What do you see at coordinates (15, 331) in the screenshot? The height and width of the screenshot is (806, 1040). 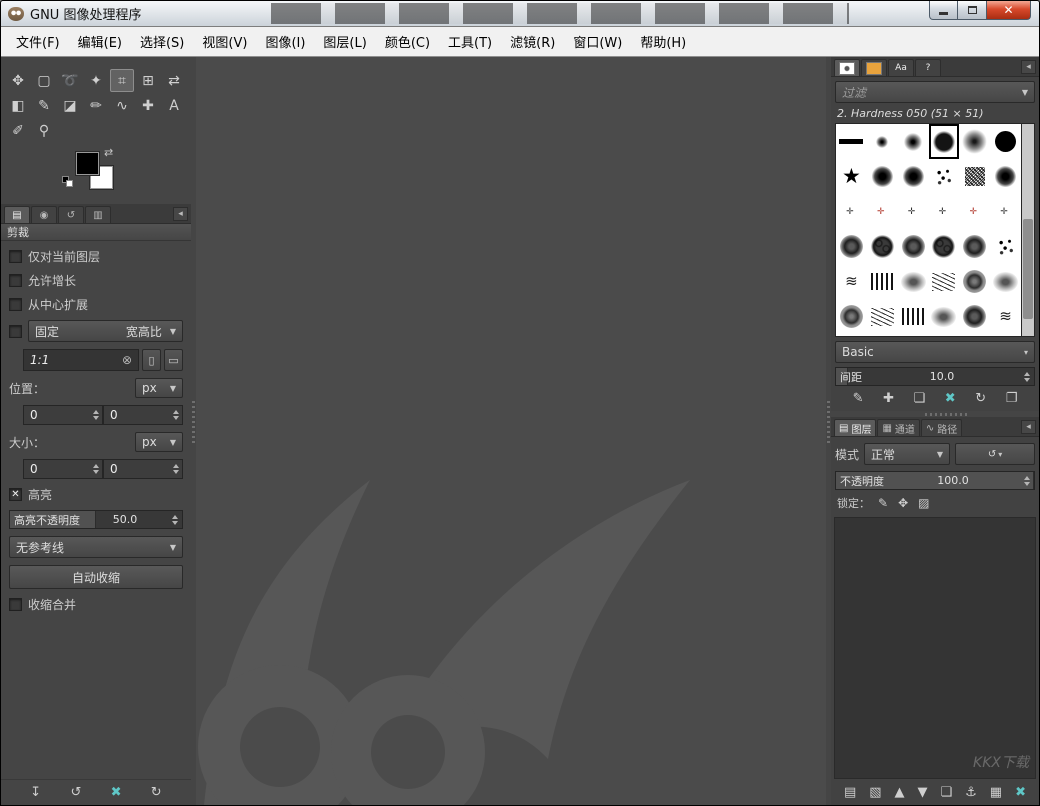 I see `fixed-checkbox` at bounding box center [15, 331].